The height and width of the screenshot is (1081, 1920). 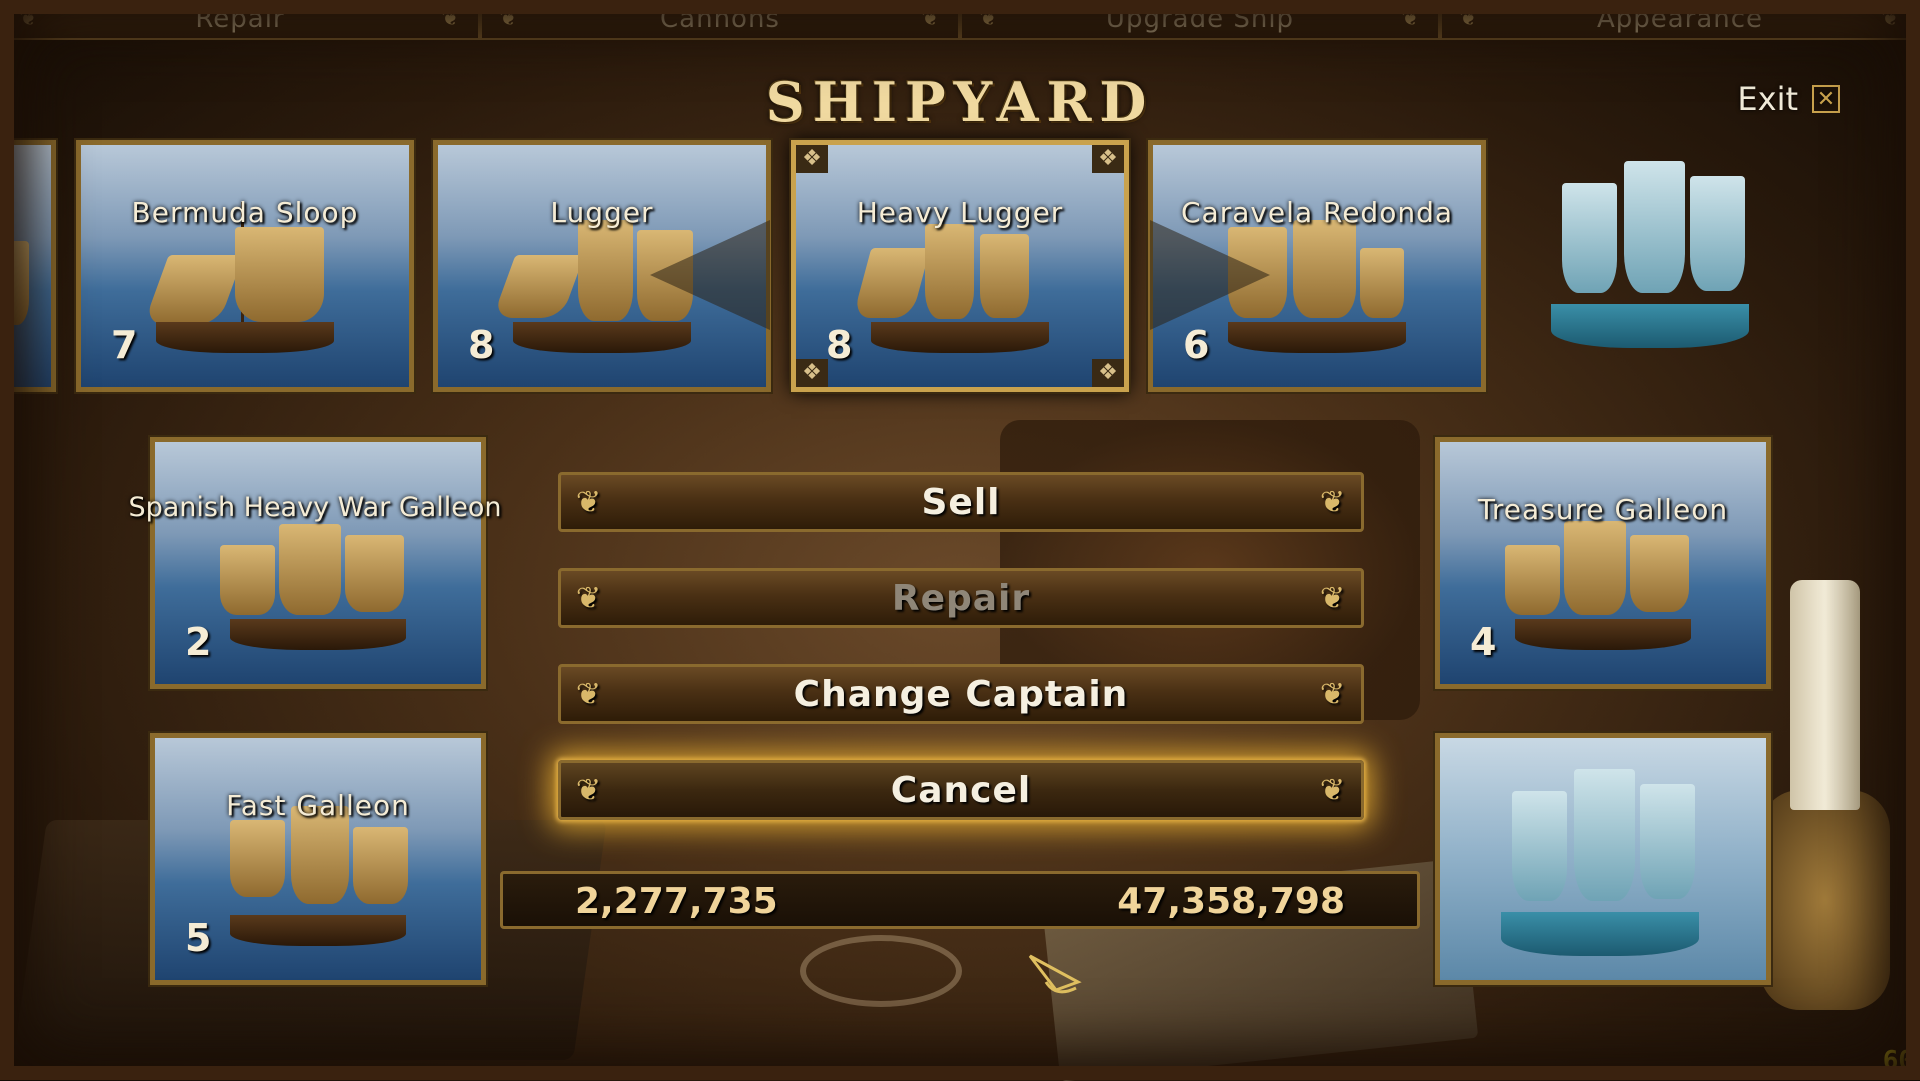 I want to click on tab-label: Upgrade Ship, so click(x=1200, y=19).